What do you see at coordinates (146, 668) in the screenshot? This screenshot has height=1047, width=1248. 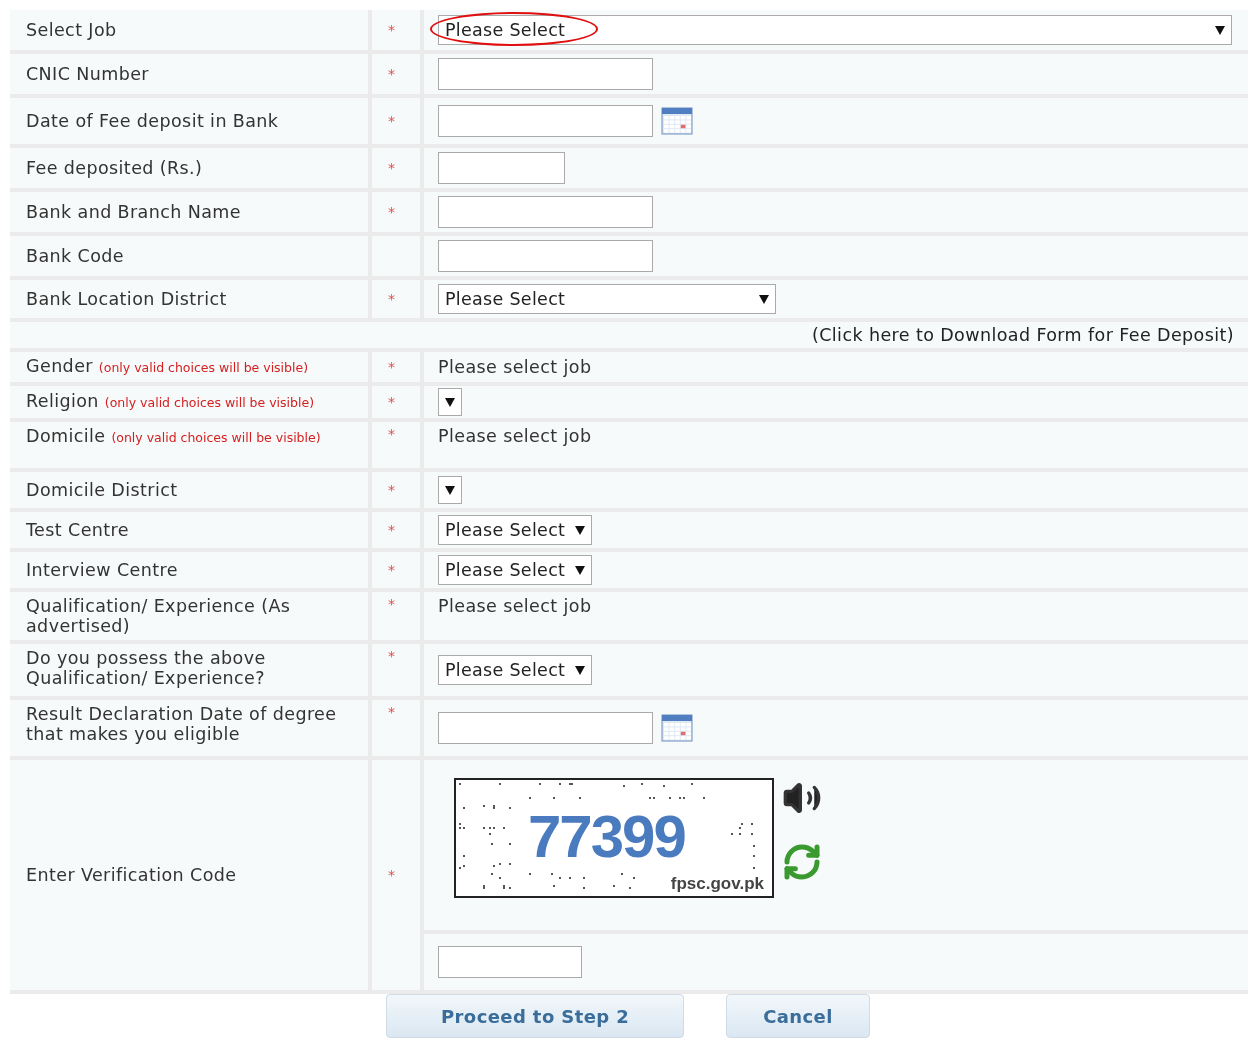 I see `field-label: Do you possess the above Qualification/ Experience?` at bounding box center [146, 668].